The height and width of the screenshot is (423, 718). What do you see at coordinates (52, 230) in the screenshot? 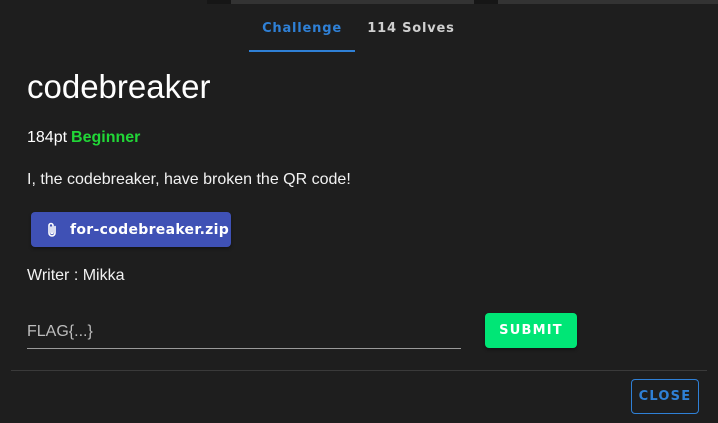
I see `paperclip-icon` at bounding box center [52, 230].